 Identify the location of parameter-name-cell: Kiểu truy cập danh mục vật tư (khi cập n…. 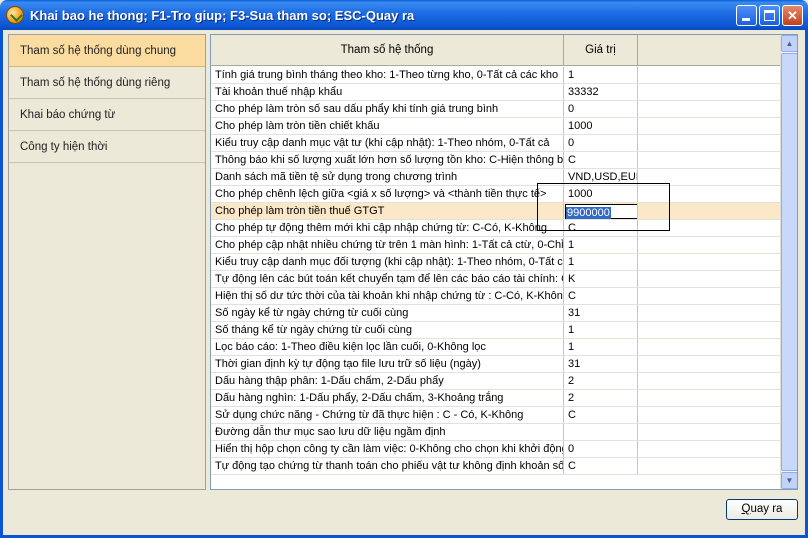
(387, 143).